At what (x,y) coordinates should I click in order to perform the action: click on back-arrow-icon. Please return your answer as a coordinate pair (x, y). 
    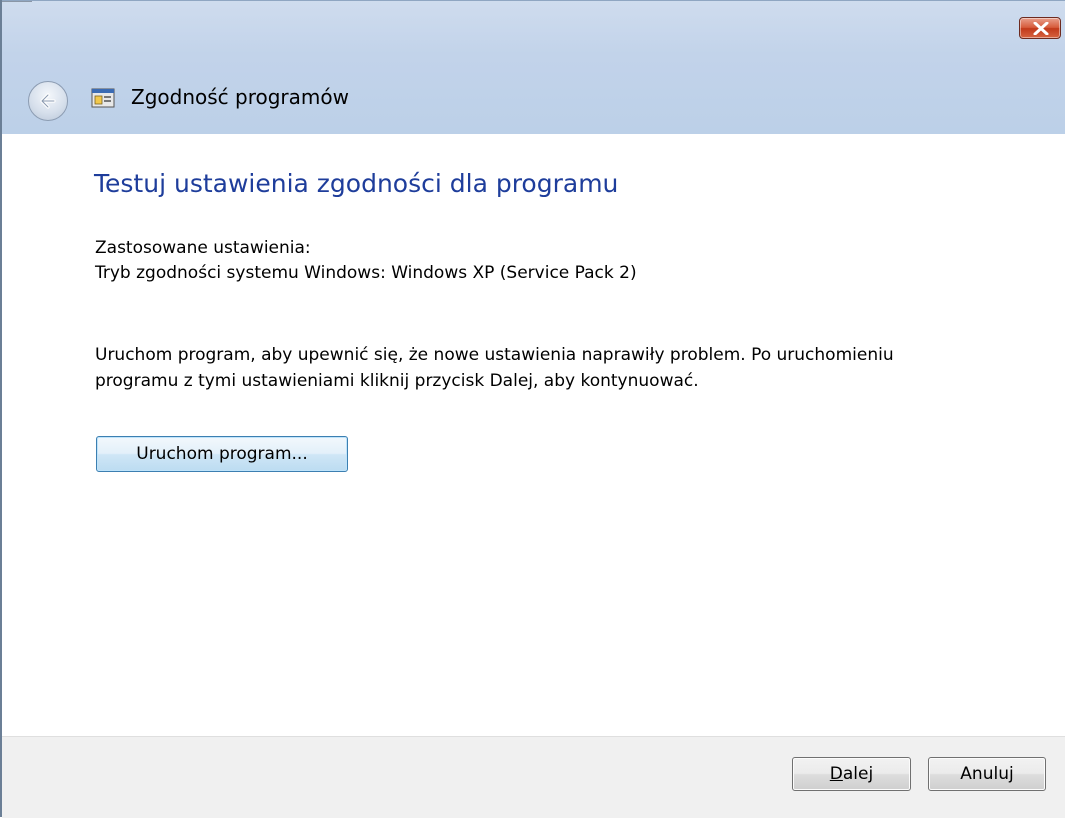
    Looking at the image, I should click on (48, 101).